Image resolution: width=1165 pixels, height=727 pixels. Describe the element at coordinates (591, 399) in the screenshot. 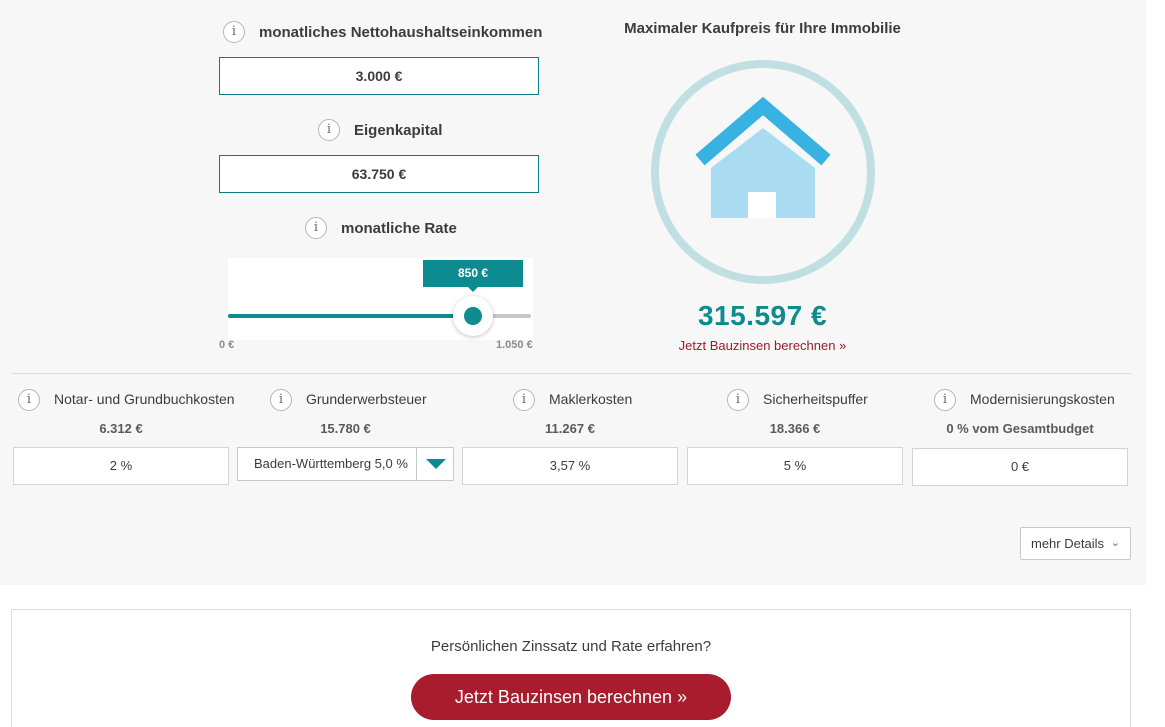

I see `broker-costs-label: Maklerkosten` at that location.